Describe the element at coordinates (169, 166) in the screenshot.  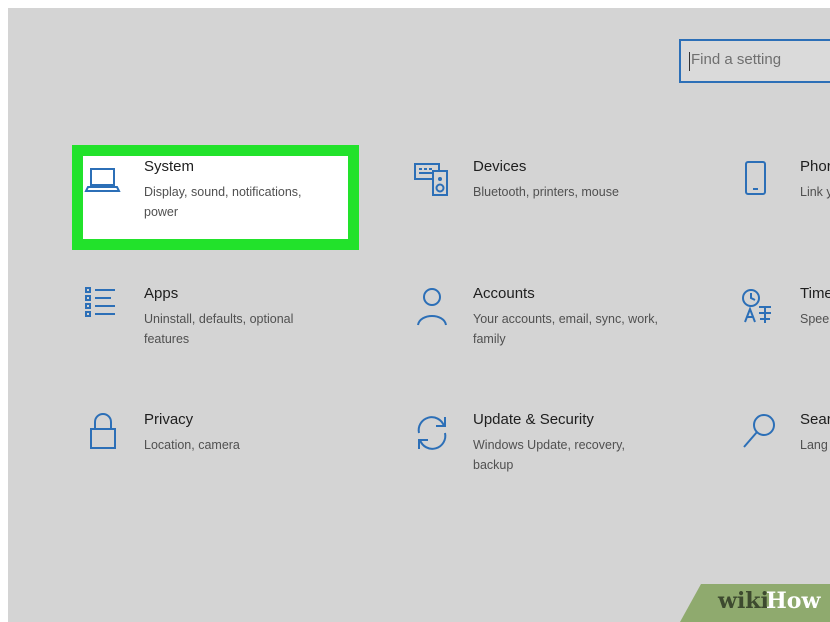
I see `tile-title: System` at that location.